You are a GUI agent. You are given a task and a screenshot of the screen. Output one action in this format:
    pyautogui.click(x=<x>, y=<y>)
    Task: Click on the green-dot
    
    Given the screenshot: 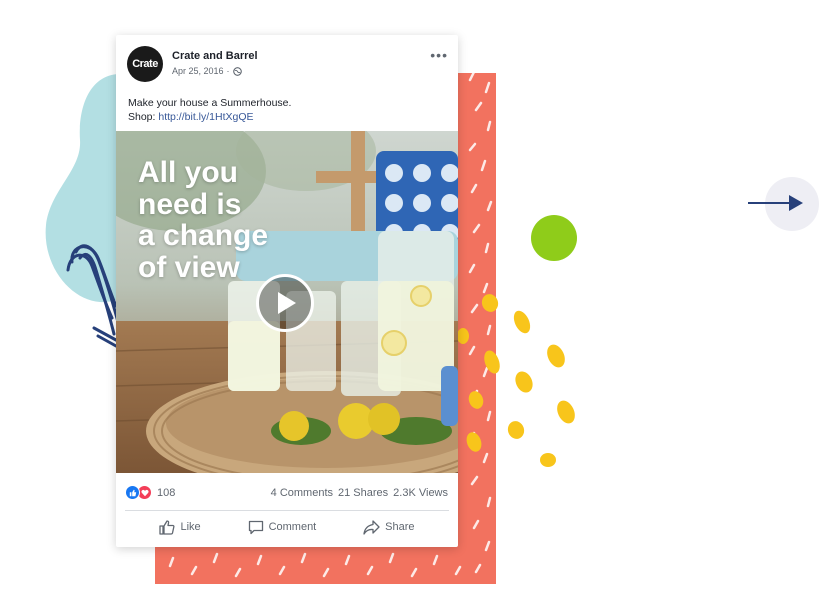 What is the action you would take?
    pyautogui.click(x=554, y=238)
    